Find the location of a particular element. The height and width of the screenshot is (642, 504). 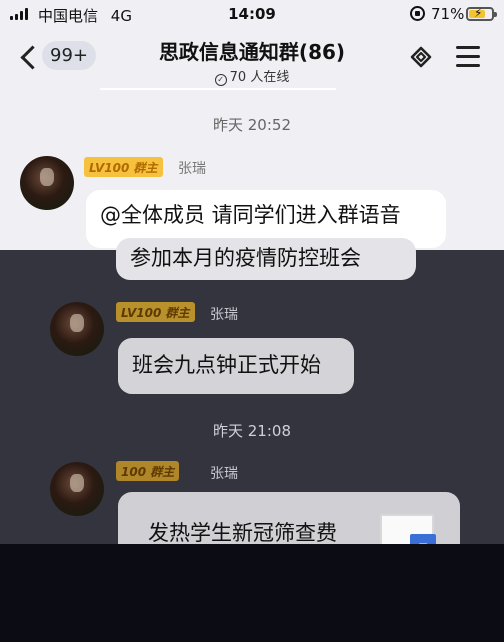

online-count: 70 人在线 is located at coordinates (259, 77).